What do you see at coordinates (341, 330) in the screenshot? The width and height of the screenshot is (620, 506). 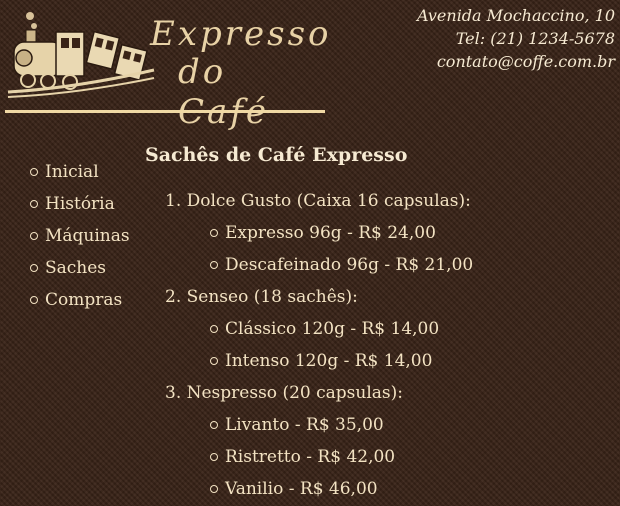 I see `product-item: Clássico 120g - R$ 14,00` at bounding box center [341, 330].